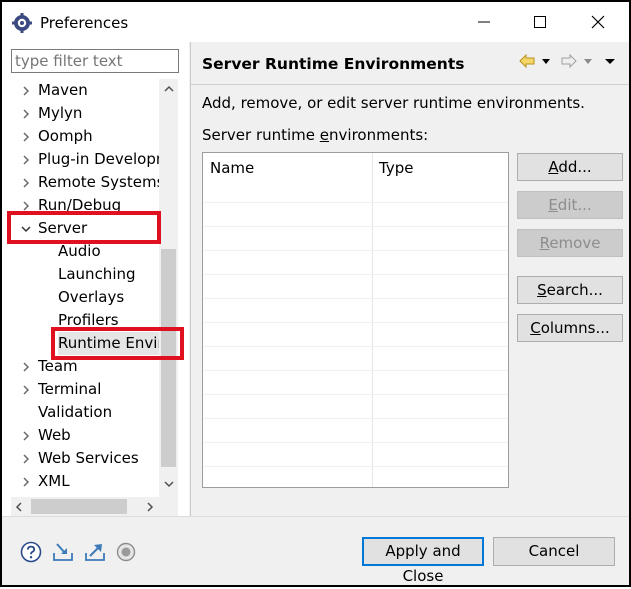 The image size is (631, 589). I want to click on mnemonic-letter: e, so click(324, 135).